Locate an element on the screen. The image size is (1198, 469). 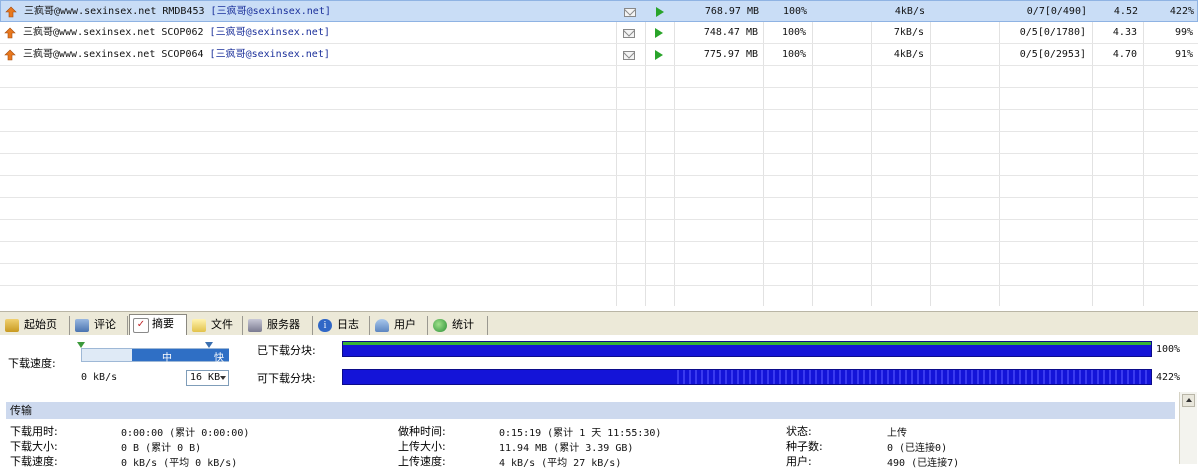
detail-tabbar: 起始页 评论 ✓ 摘要 文件 服务器 i 日志 用户 统计 is located at coordinates (599, 323).